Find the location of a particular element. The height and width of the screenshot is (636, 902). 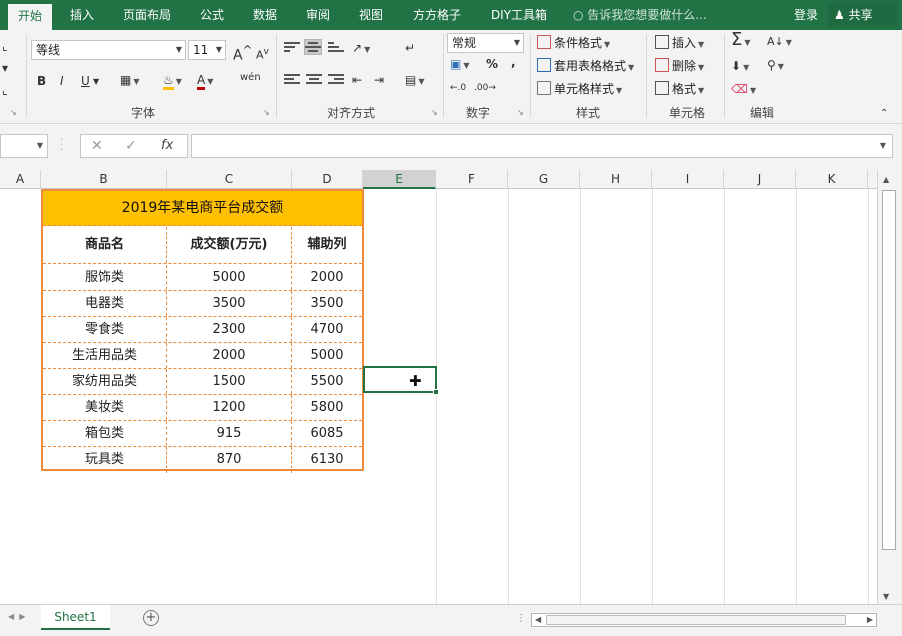

tab-page-layout: 页面布局 is located at coordinates (147, 15).